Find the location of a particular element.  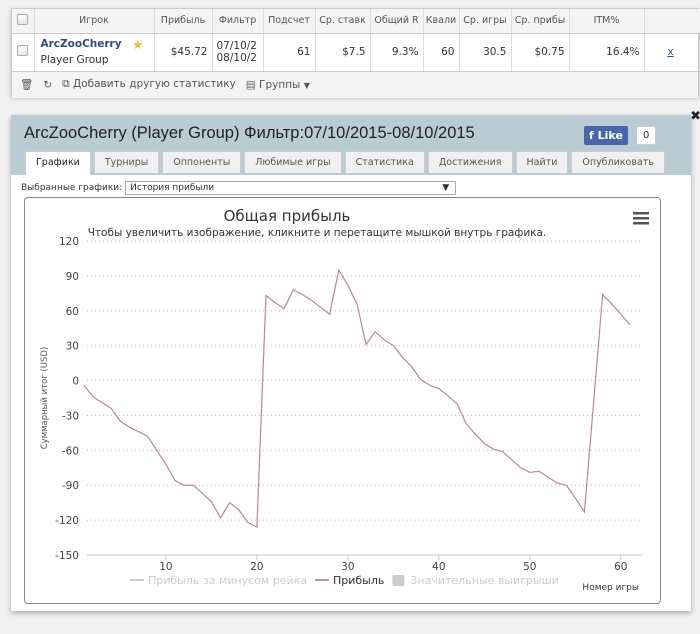

refresh-icon: ↻ is located at coordinates (47, 85).